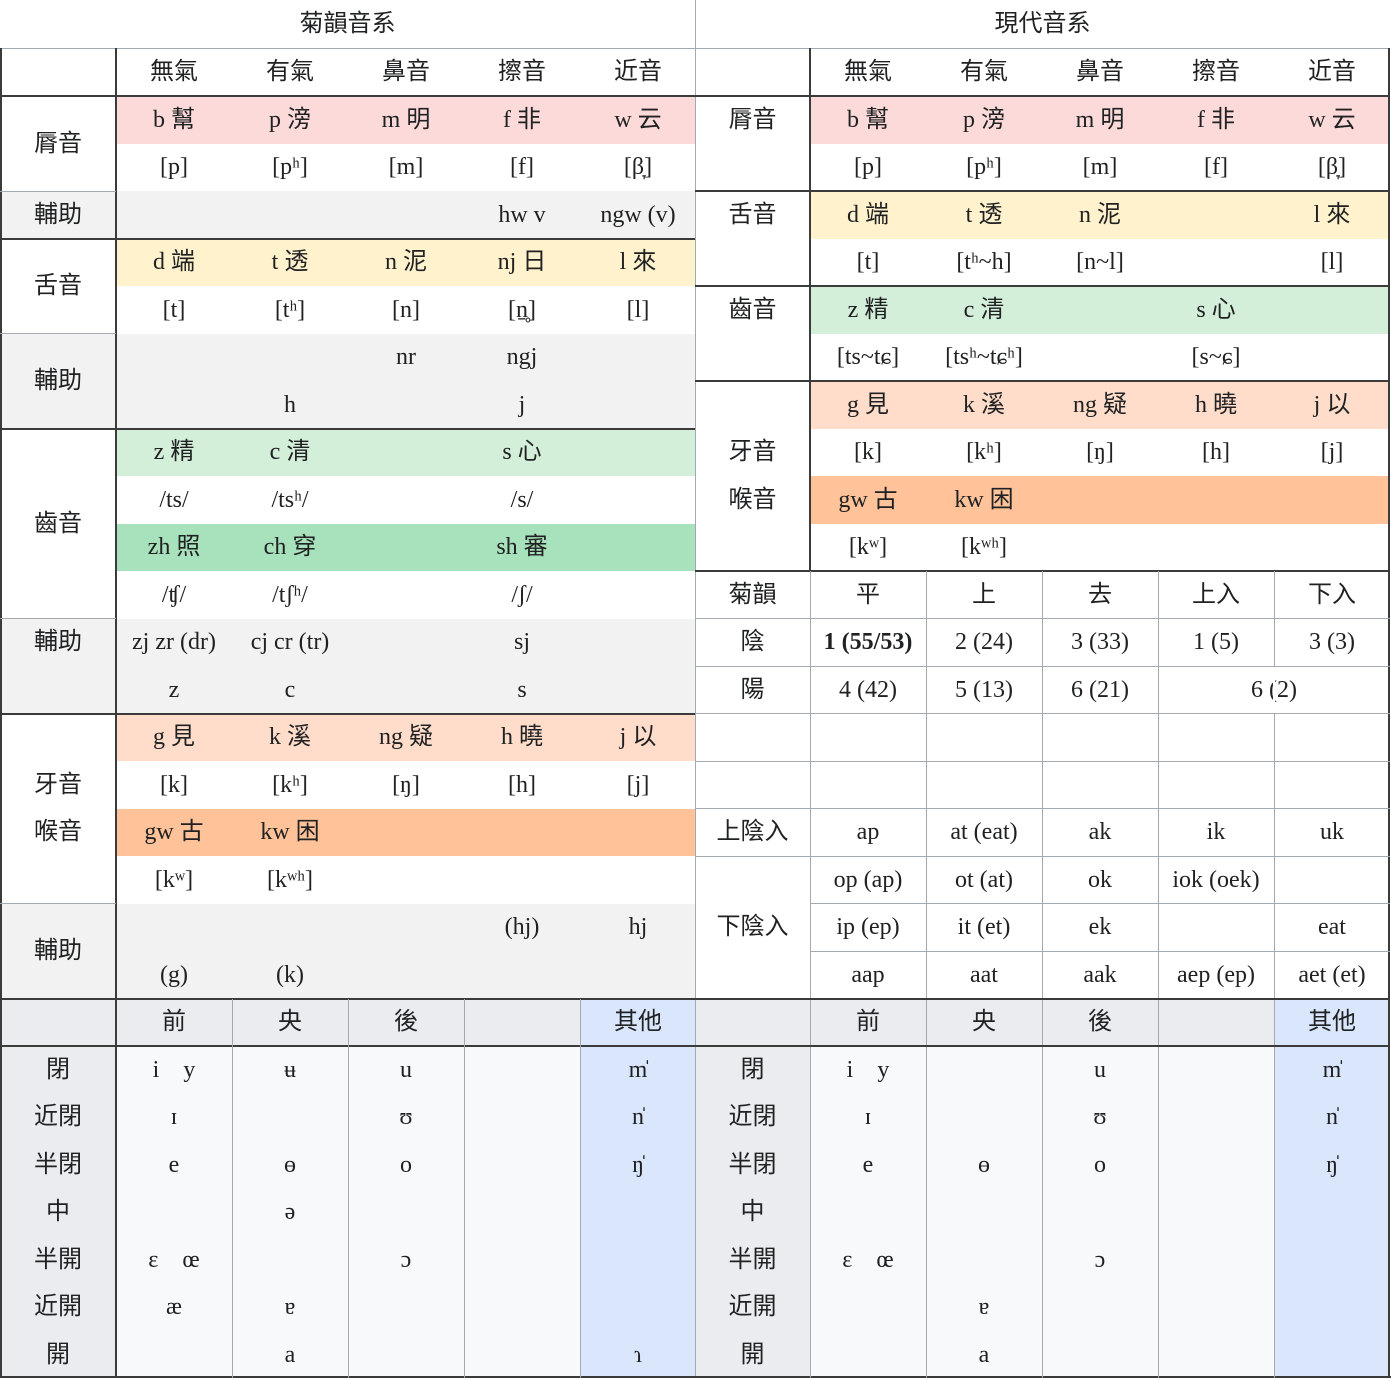  Describe the element at coordinates (406, 262) in the screenshot. I see `left-coronal-letter: n 泥` at that location.